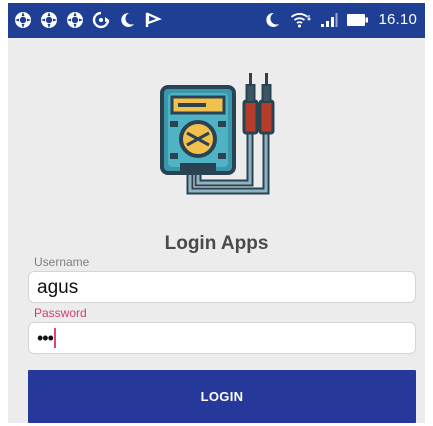 The image size is (433, 426). Describe the element at coordinates (88, 20) in the screenshot. I see `status-left-icons` at that location.